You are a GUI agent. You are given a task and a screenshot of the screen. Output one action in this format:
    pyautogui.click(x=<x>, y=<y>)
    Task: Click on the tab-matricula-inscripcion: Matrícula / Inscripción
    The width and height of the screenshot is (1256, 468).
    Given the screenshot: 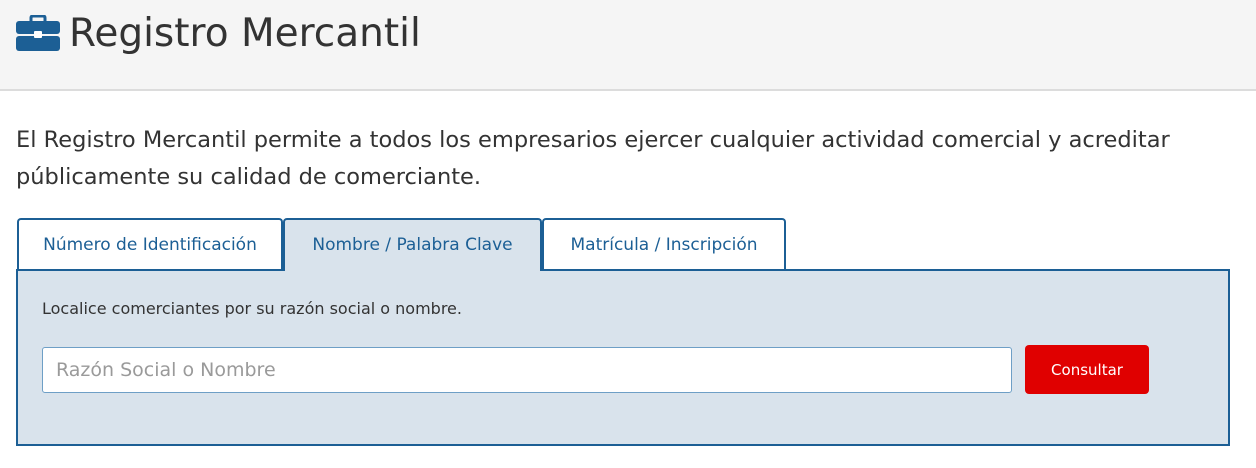 What is the action you would take?
    pyautogui.click(x=664, y=244)
    